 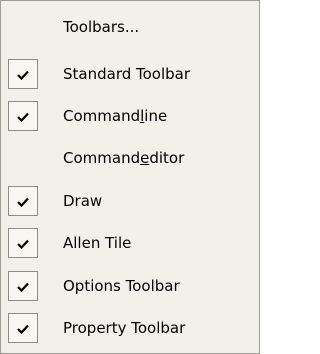 I want to click on menu-item-commandeditor: Commandeditor, so click(x=132, y=158).